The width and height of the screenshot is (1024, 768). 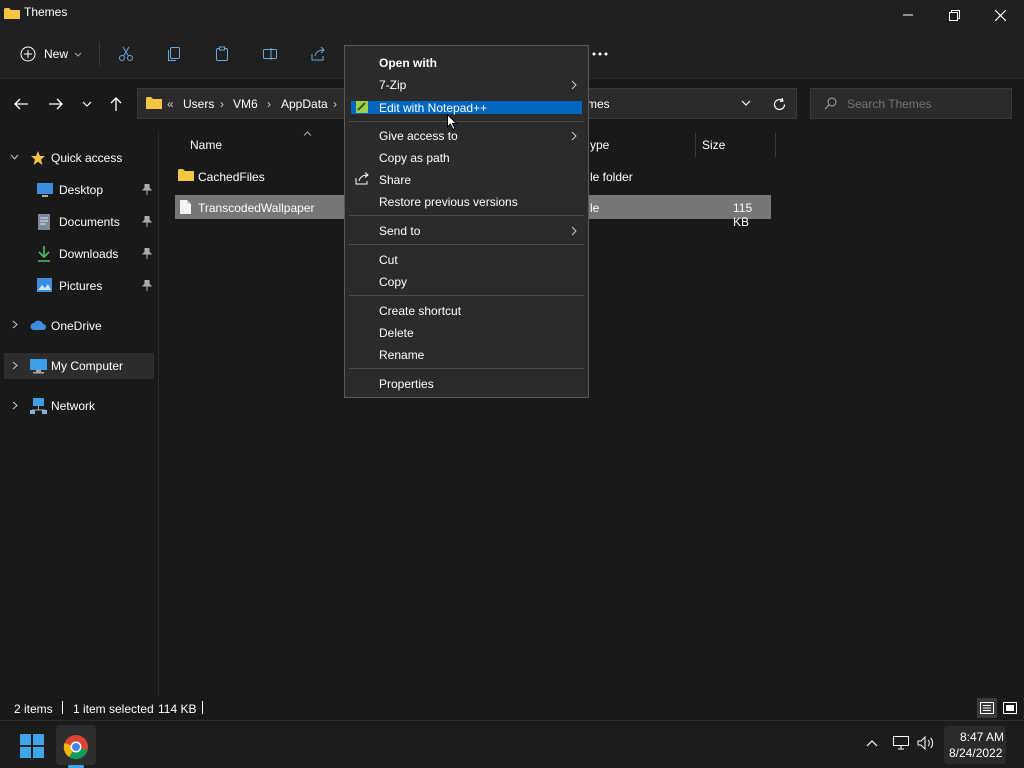 What do you see at coordinates (512, 15) in the screenshot?
I see `title-bar: Themes` at bounding box center [512, 15].